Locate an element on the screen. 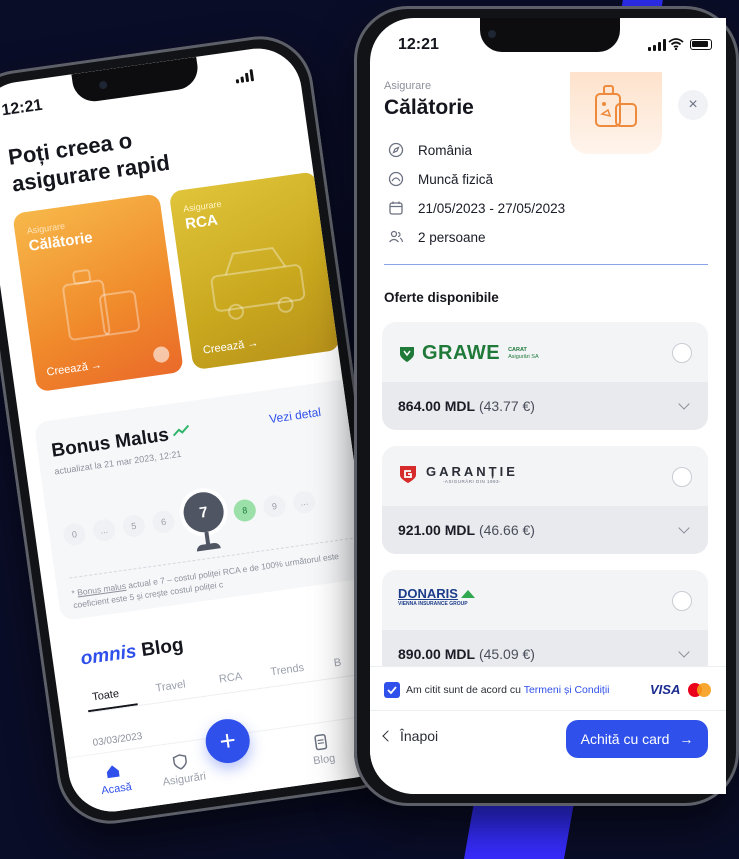 Image resolution: width=739 pixels, height=859 pixels. home-icon is located at coordinates (113, 771).